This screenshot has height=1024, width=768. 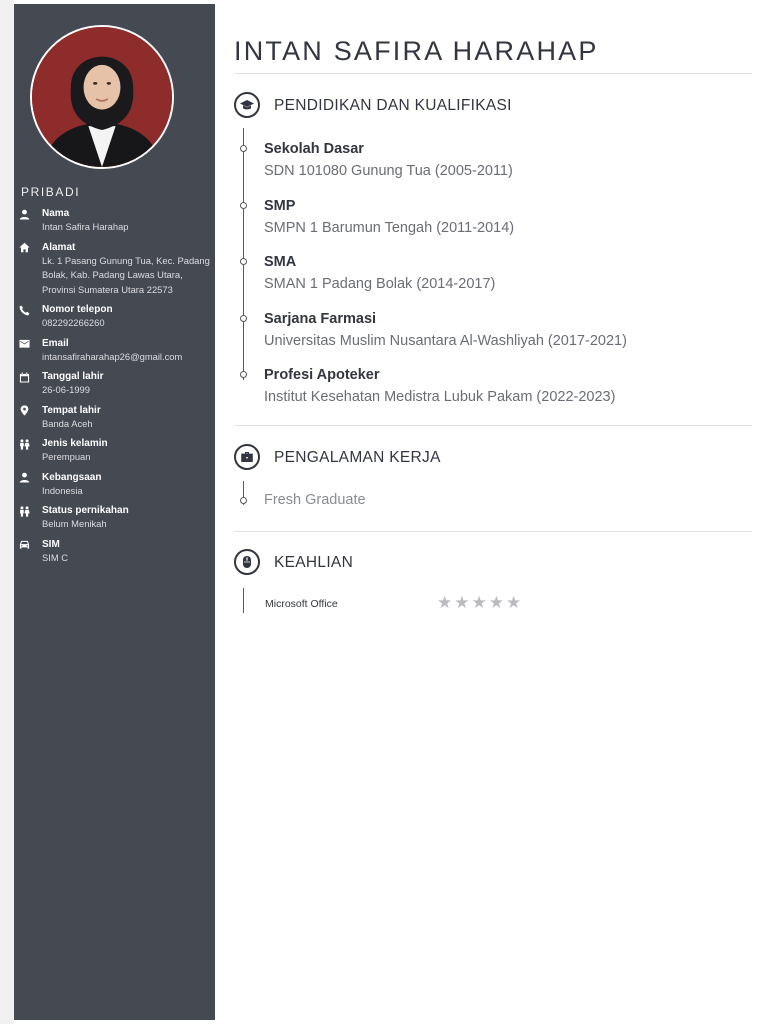 What do you see at coordinates (314, 562) in the screenshot?
I see `skills-section-title: KEAHLIAN` at bounding box center [314, 562].